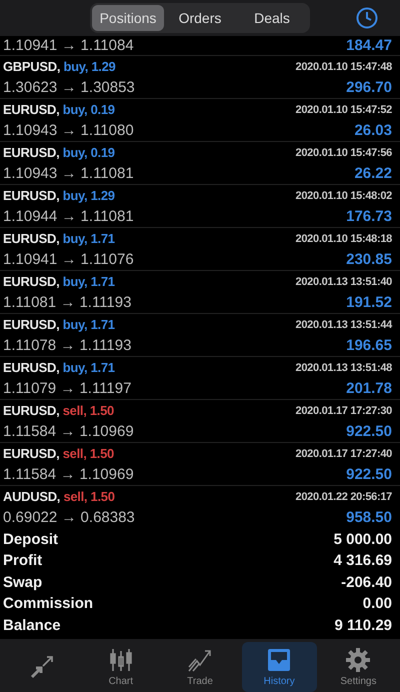 The image size is (400, 692). What do you see at coordinates (344, 152) in the screenshot?
I see `deal-time: 2020.01.10 15:47:56` at bounding box center [344, 152].